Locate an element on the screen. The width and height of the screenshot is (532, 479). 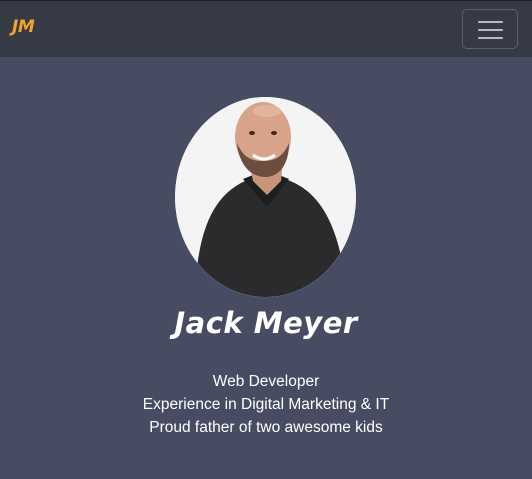
bio-line-experience: Experience in Digital Marketing & IT is located at coordinates (266, 404).